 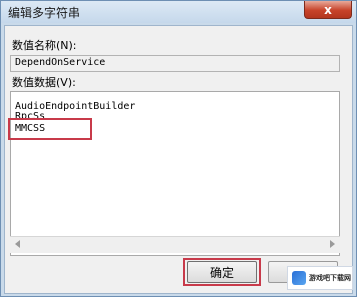 What do you see at coordinates (17, 244) in the screenshot?
I see `scroll-left-icon` at bounding box center [17, 244].